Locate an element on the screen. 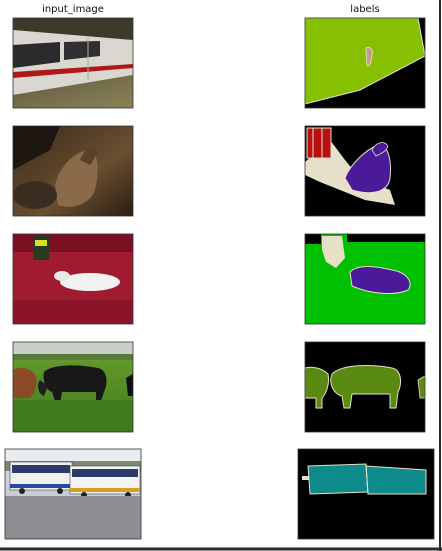  train-photo is located at coordinates (73, 63).